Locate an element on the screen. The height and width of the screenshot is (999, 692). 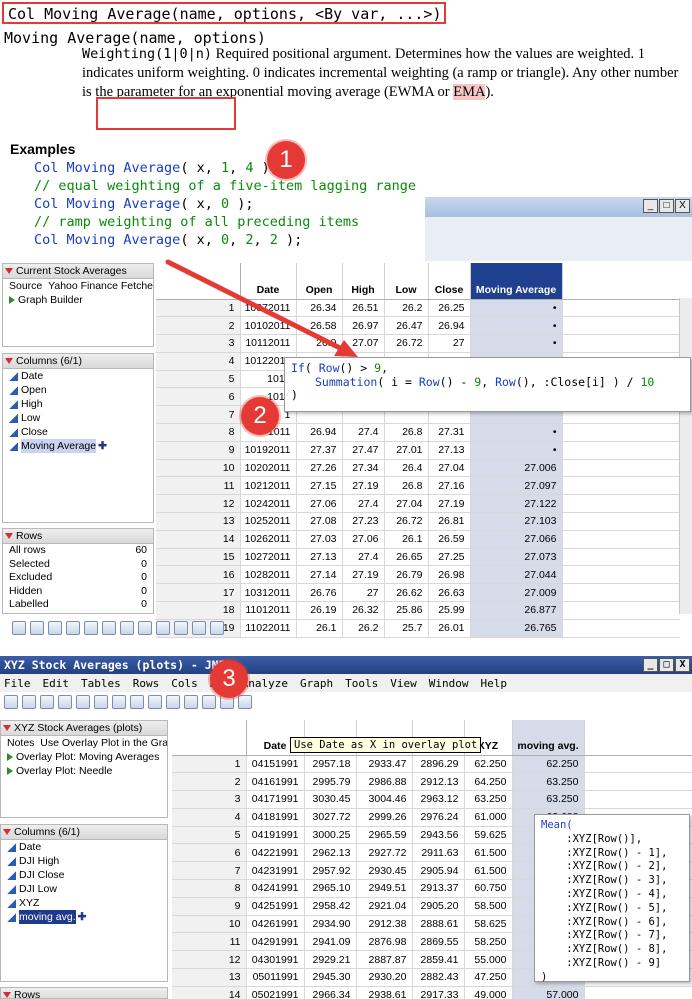
step-marker-2: 2 is located at coordinates (260, 416).